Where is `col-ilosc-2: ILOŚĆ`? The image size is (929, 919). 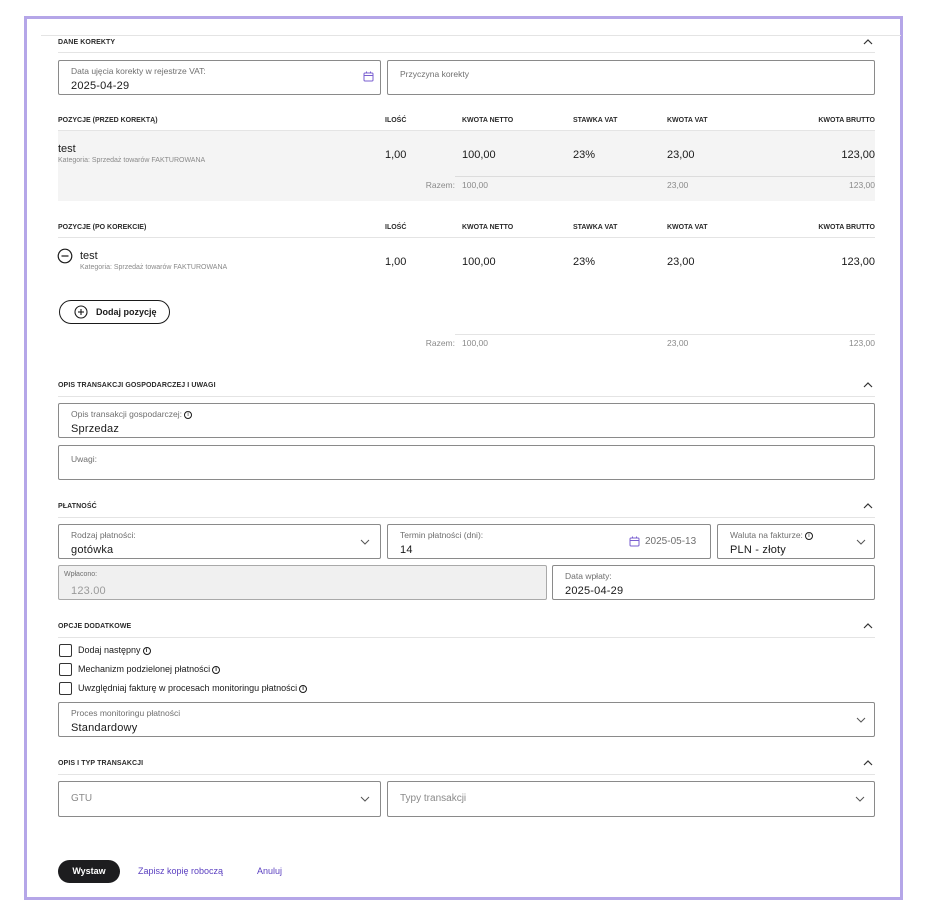
col-ilosc-2: ILOŚĆ is located at coordinates (396, 227).